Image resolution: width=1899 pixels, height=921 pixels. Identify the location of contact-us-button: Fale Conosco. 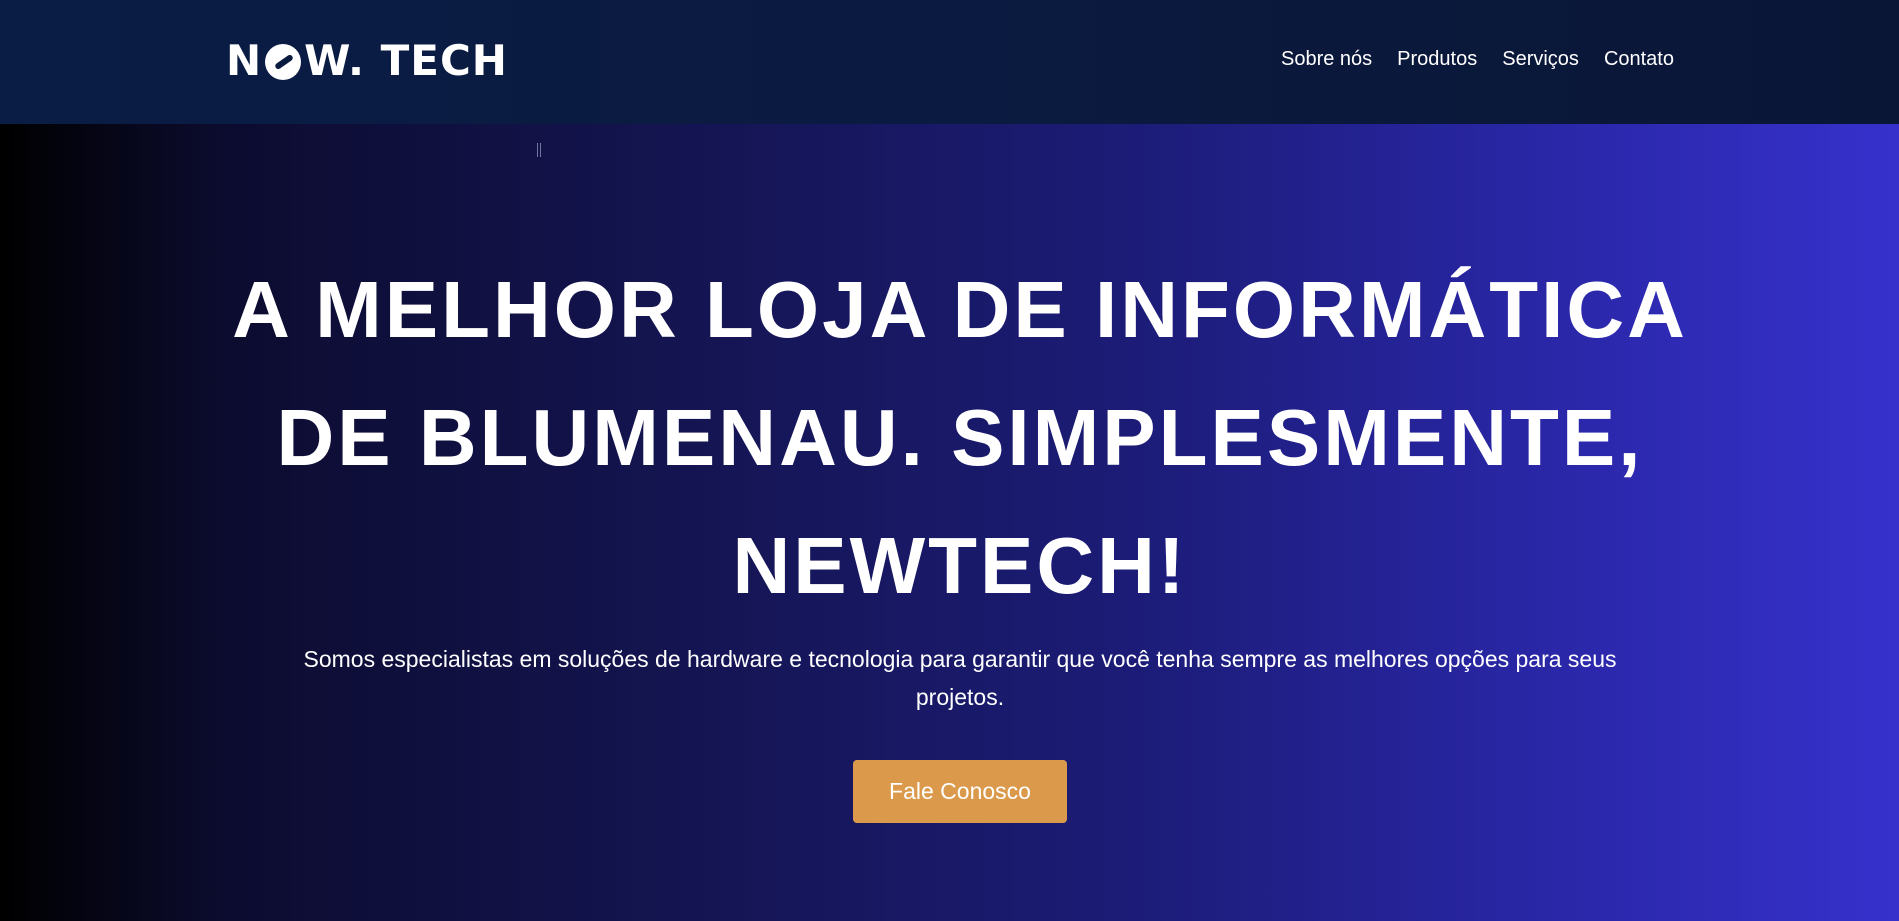
(960, 791).